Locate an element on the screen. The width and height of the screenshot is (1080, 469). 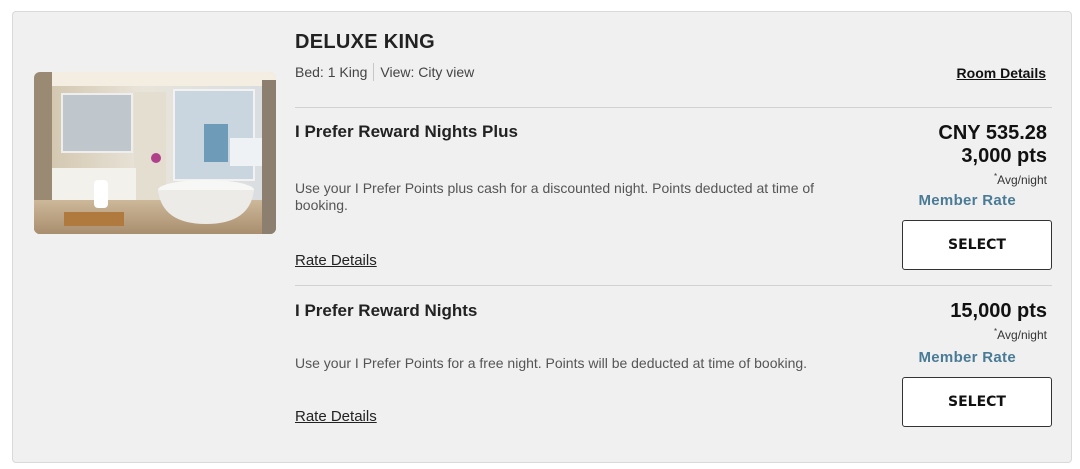
price-block: 15,000 pts *Avg/night is located at coordinates (998, 321).